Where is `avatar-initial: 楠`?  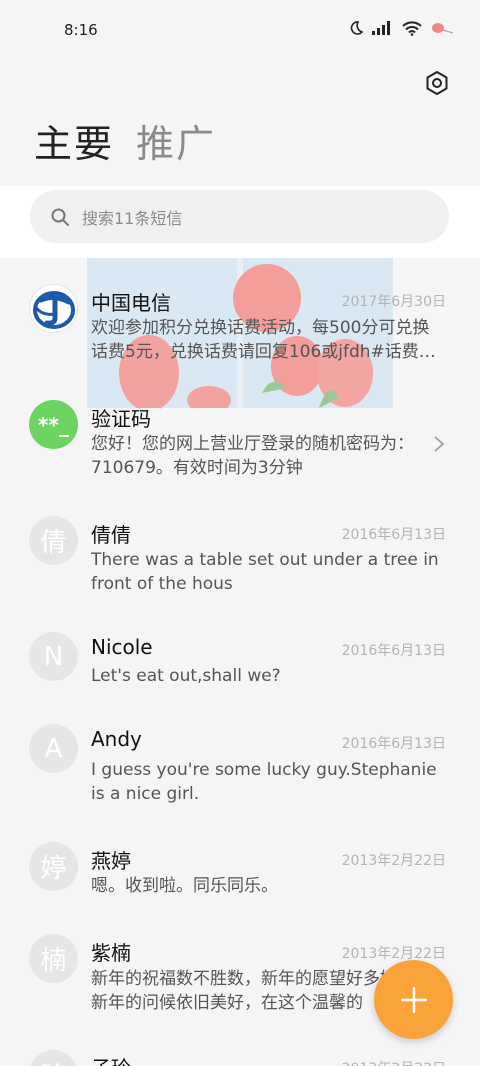
avatar-initial: 楠 is located at coordinates (53, 958).